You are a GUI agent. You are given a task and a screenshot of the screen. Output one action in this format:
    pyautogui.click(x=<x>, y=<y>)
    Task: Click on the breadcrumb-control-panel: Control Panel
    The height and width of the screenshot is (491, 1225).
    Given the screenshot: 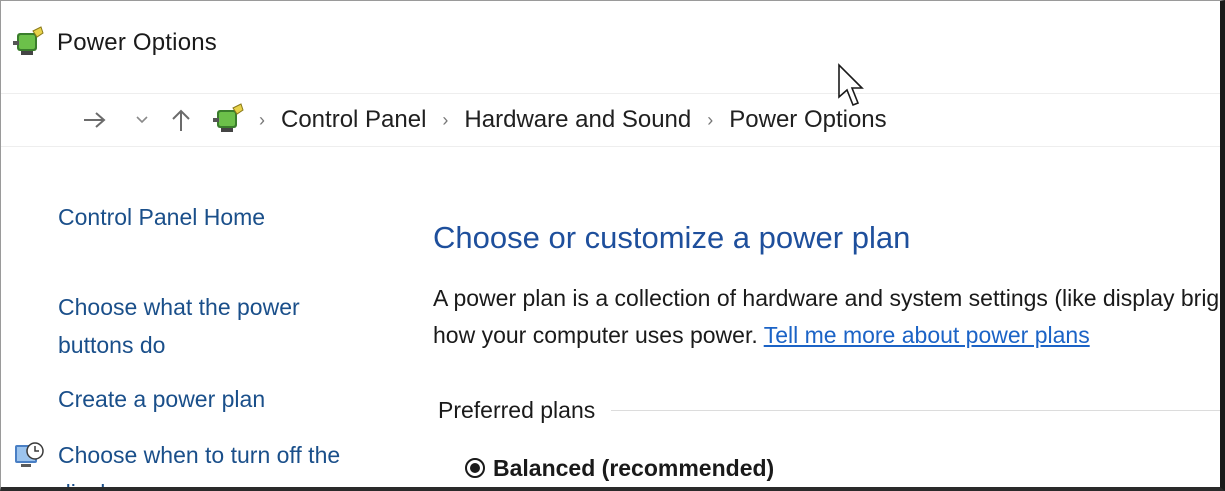 What is the action you would take?
    pyautogui.click(x=353, y=120)
    